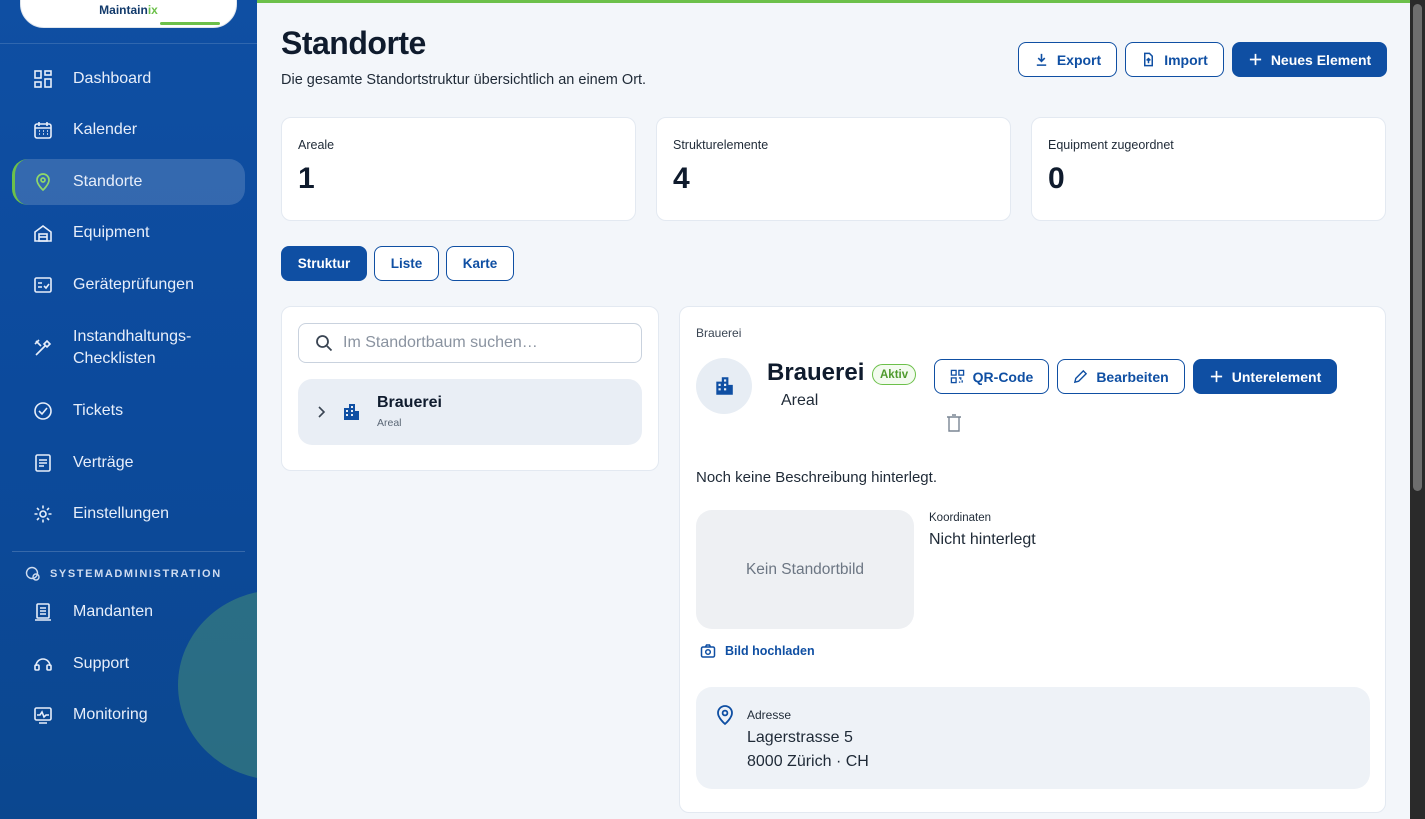 The height and width of the screenshot is (819, 1425). I want to click on address-line1: Lagerstrasse 5, so click(800, 737).